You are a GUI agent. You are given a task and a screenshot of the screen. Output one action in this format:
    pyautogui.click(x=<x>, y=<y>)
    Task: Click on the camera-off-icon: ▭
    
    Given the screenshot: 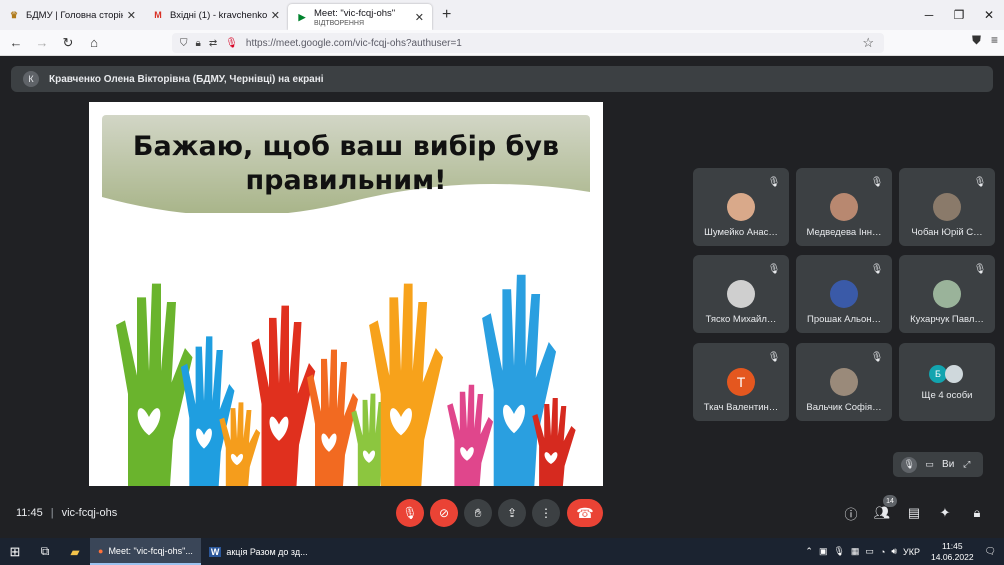 What is the action you would take?
    pyautogui.click(x=930, y=465)
    